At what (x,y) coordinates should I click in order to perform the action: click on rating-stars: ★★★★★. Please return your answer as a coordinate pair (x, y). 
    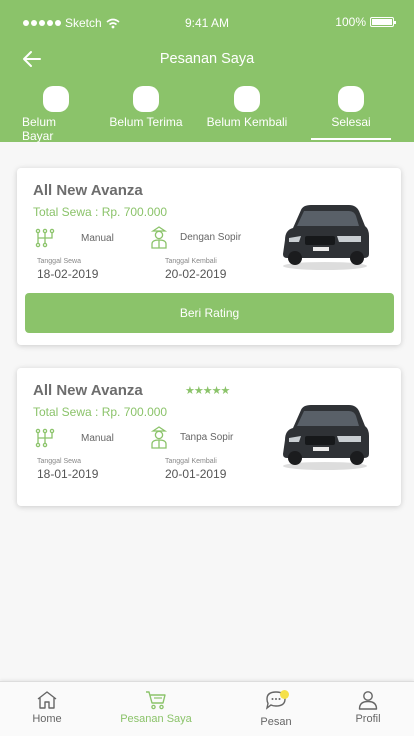
    Looking at the image, I should click on (207, 391).